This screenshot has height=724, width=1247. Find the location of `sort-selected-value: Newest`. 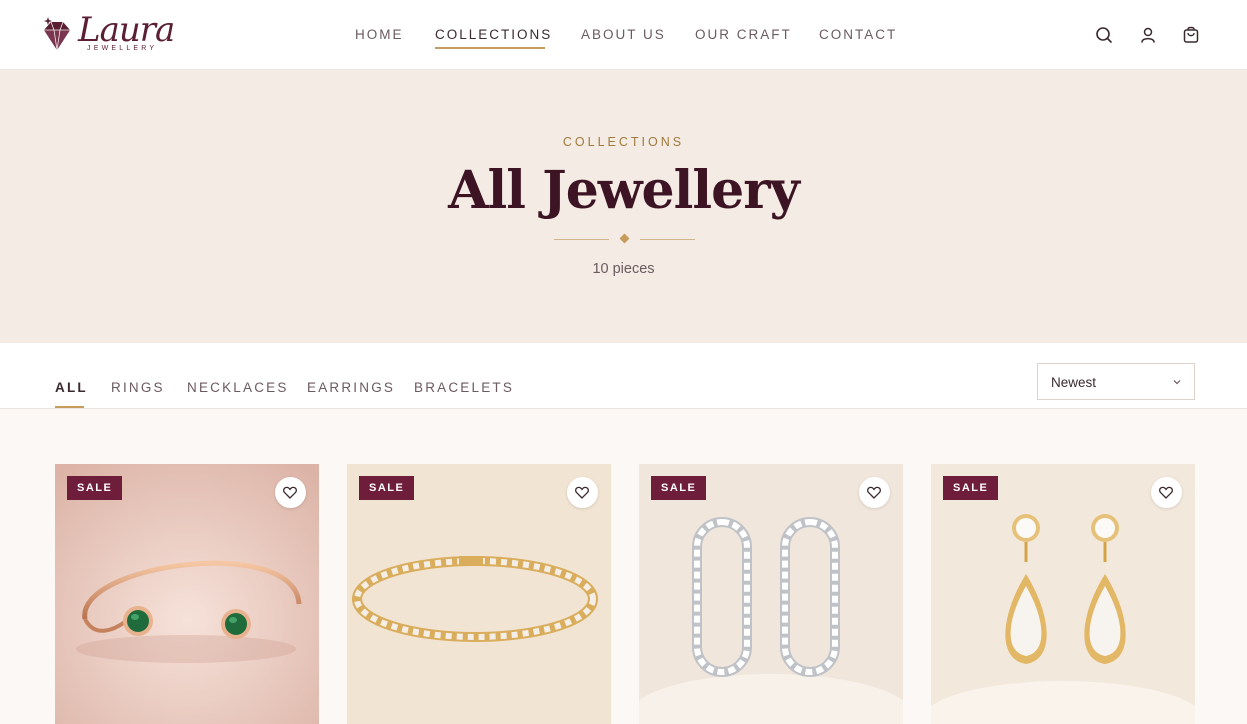

sort-selected-value: Newest is located at coordinates (1074, 382).